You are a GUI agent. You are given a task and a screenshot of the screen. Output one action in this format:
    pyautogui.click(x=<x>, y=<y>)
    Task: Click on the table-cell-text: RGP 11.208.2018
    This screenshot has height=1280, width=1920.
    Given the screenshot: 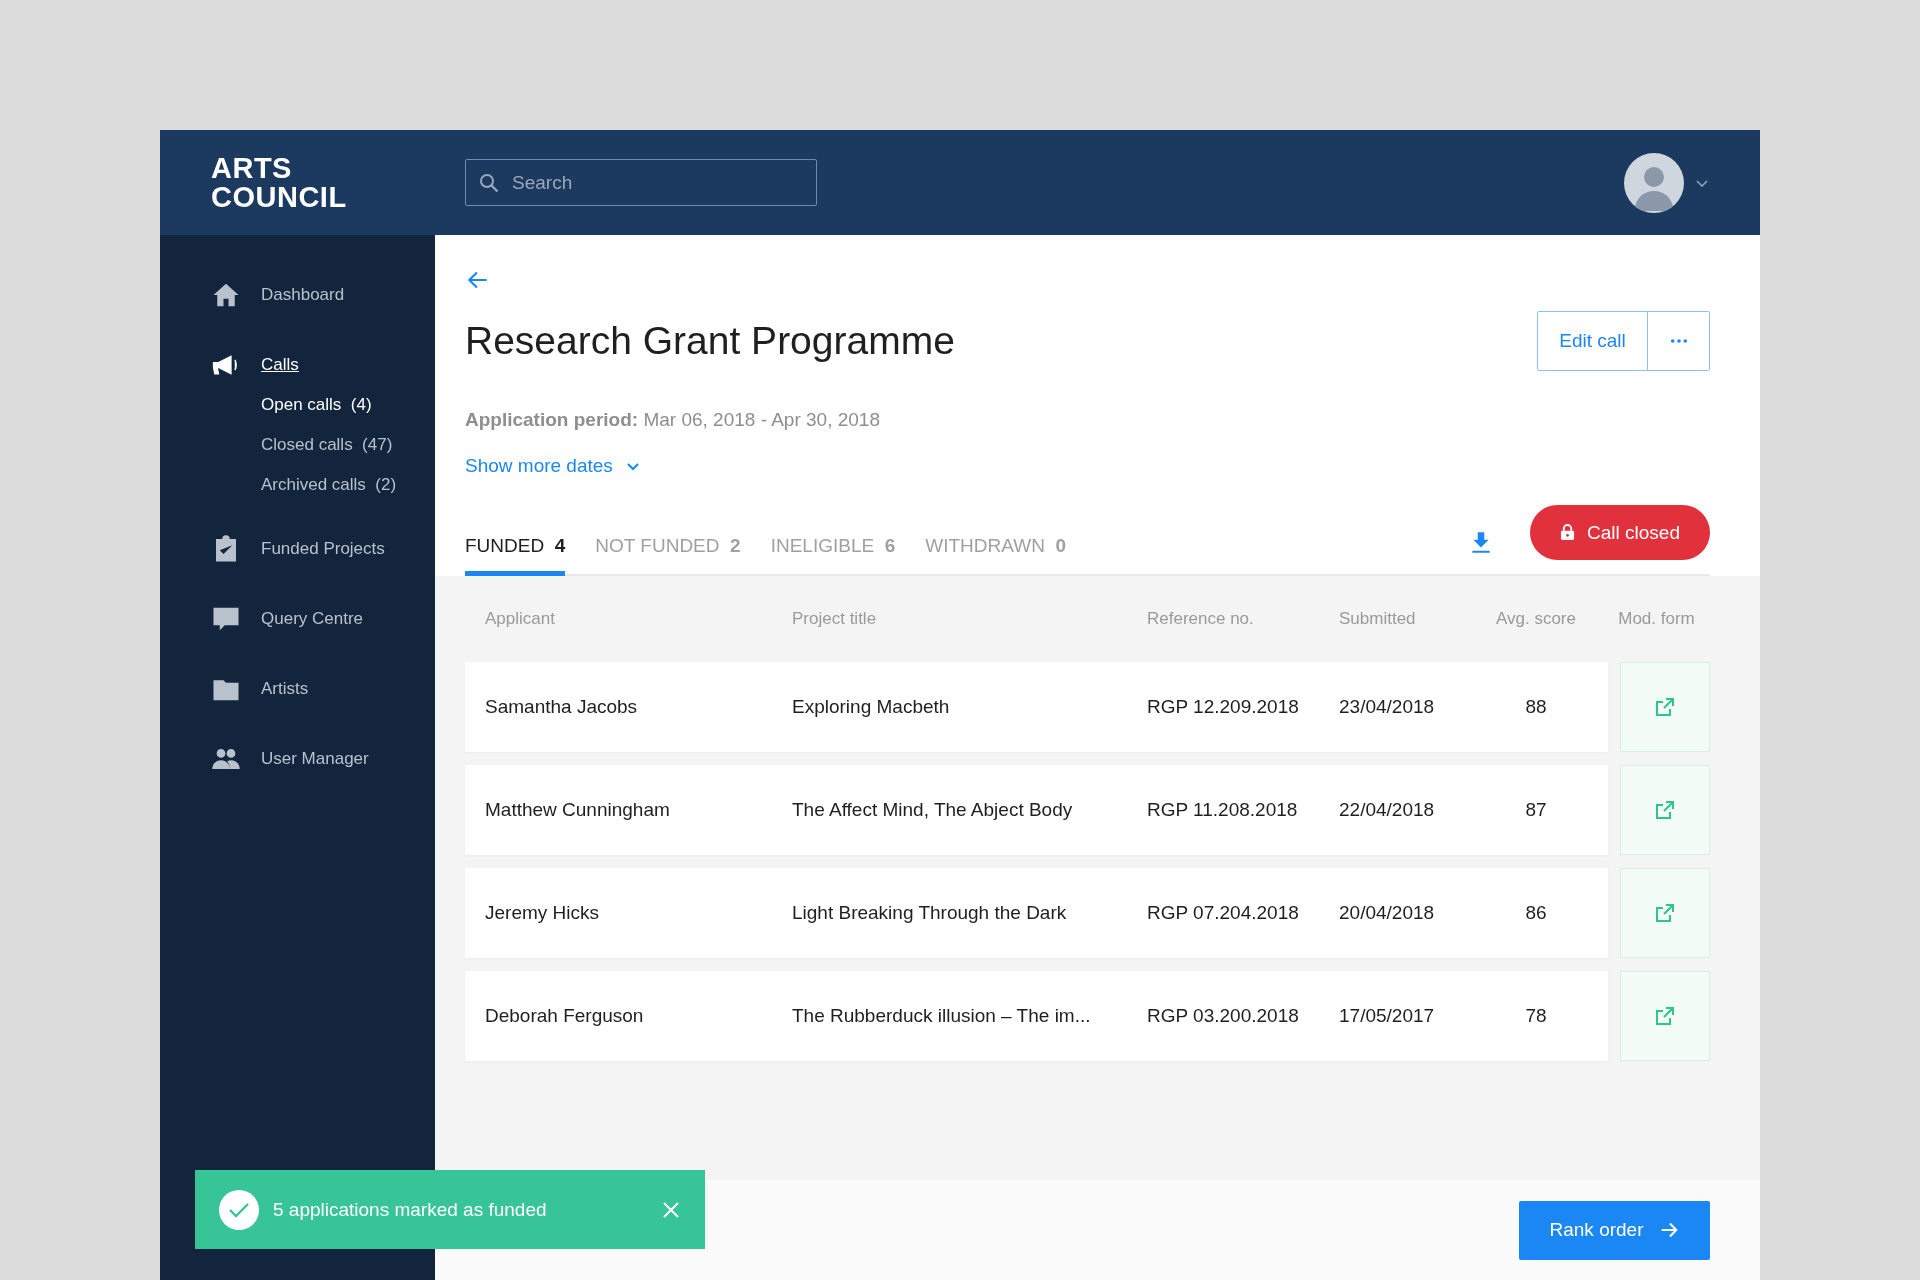 What is the action you would take?
    pyautogui.click(x=1223, y=810)
    